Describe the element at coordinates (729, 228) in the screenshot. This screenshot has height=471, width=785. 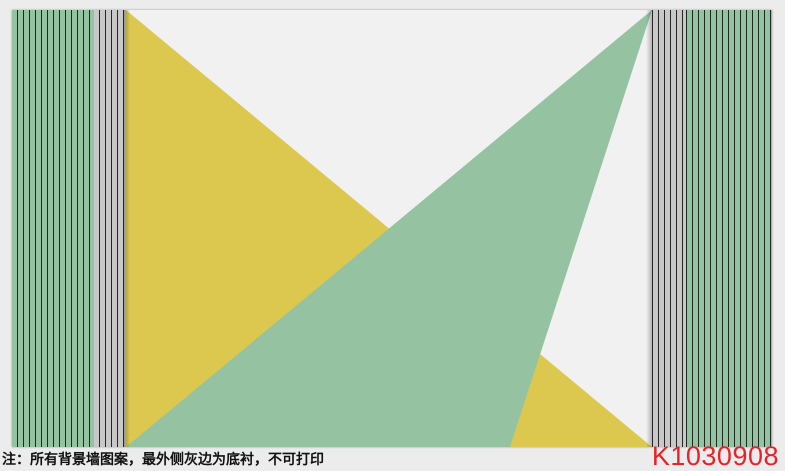
I see `right-green-stripes` at that location.